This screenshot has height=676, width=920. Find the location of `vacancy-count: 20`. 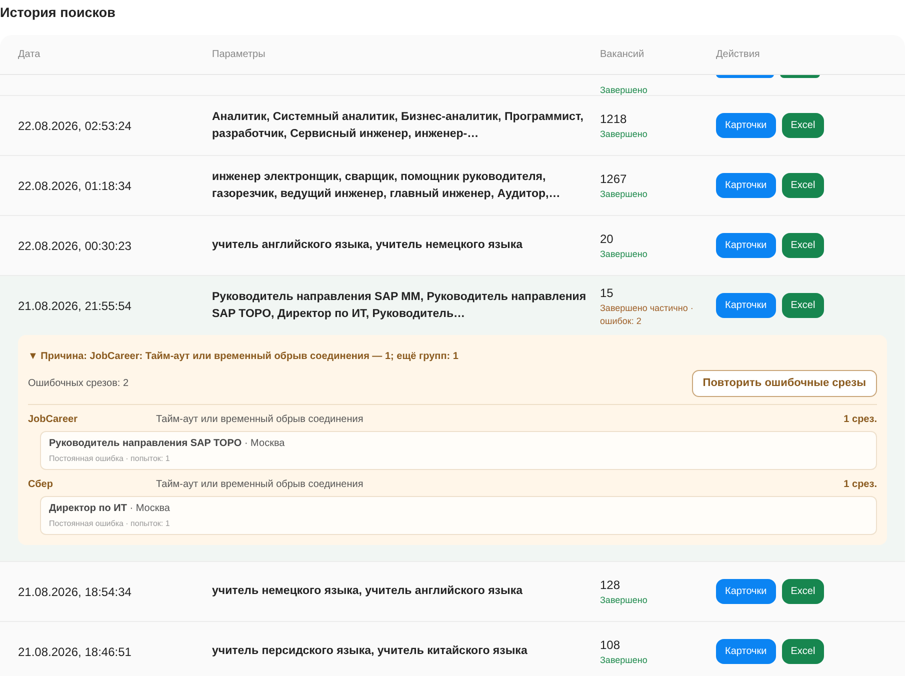

vacancy-count: 20 is located at coordinates (607, 239).